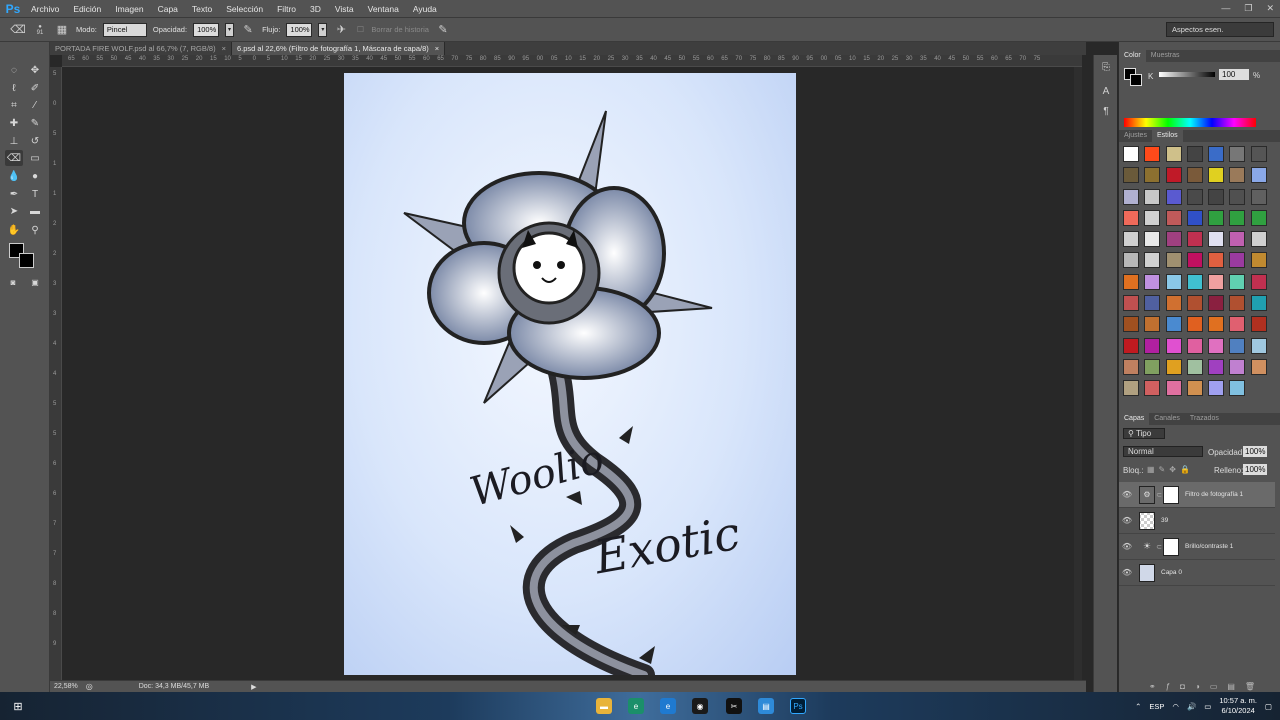 The height and width of the screenshot is (720, 1280). What do you see at coordinates (35, 282) in the screenshot?
I see `screen-mode-icon: ▣` at bounding box center [35, 282].